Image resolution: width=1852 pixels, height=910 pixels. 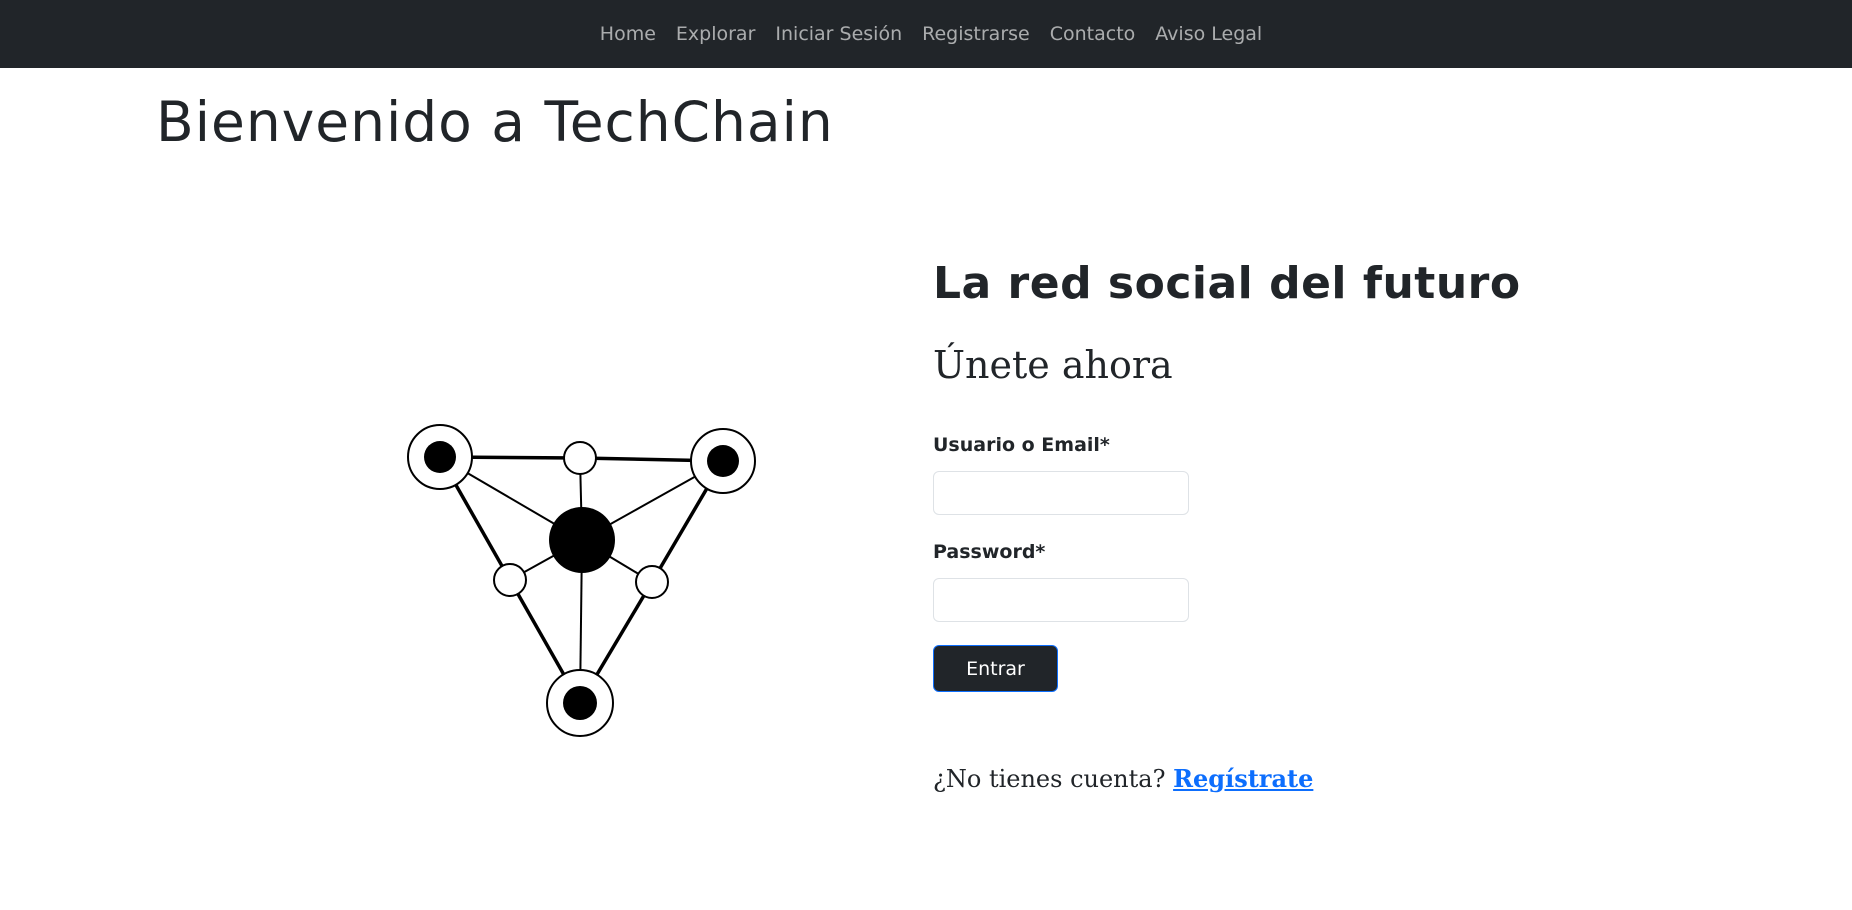 I want to click on password-input, so click(x=1061, y=600).